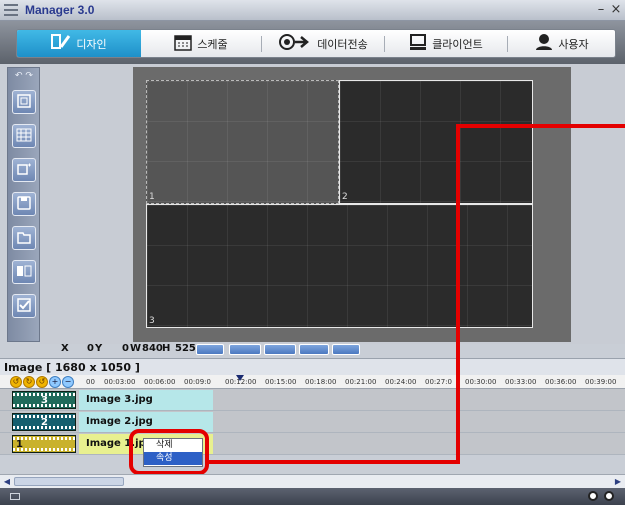  Describe the element at coordinates (281, 382) in the screenshot. I see `ruler-tick: 00:15:00` at that location.